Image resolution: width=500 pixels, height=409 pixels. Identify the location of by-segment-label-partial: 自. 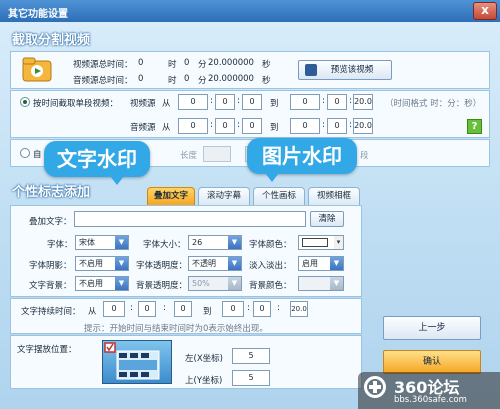
(37, 155).